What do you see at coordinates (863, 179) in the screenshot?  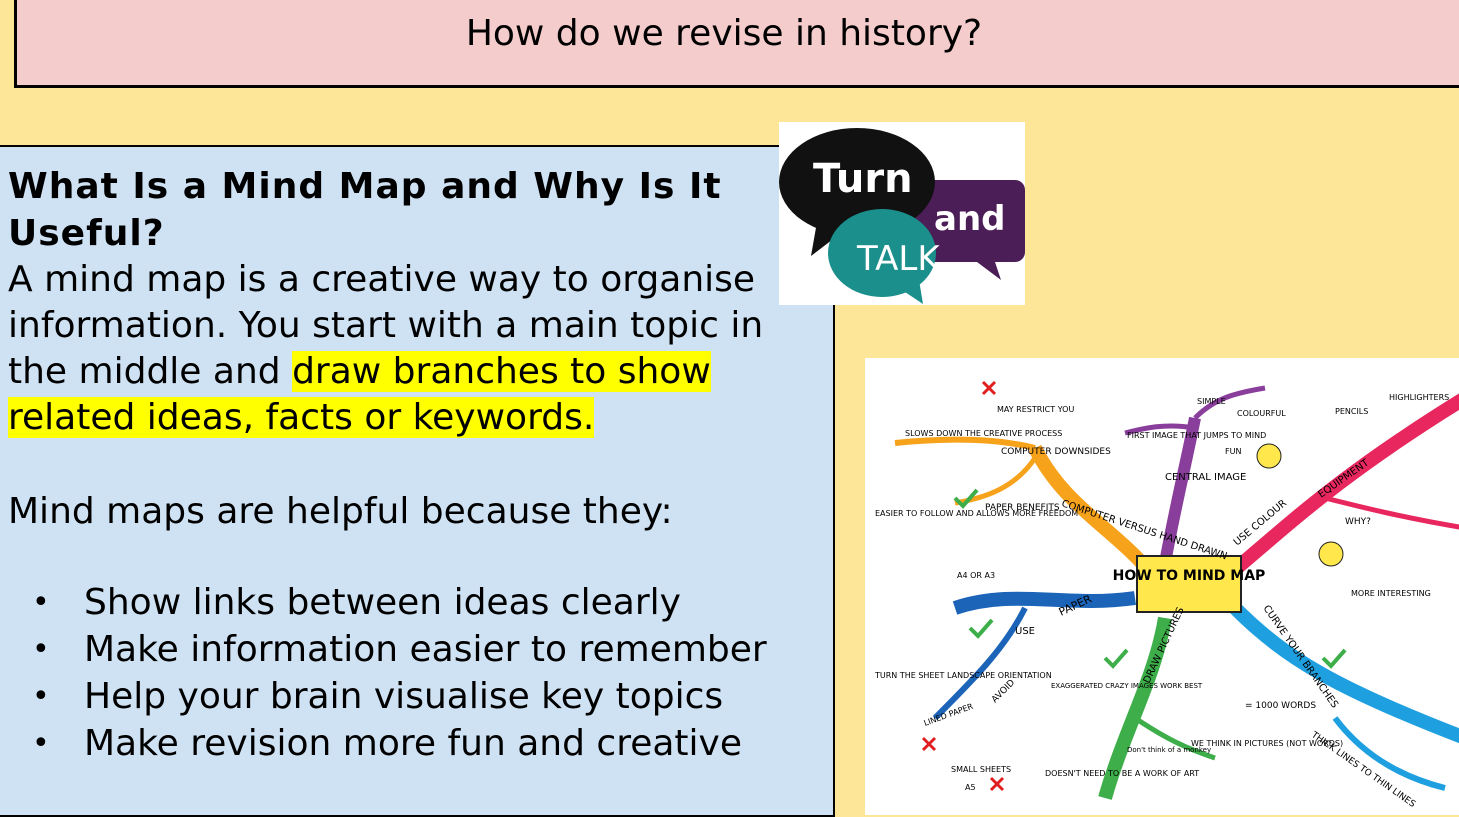 I see `turn-label: Turn` at bounding box center [863, 179].